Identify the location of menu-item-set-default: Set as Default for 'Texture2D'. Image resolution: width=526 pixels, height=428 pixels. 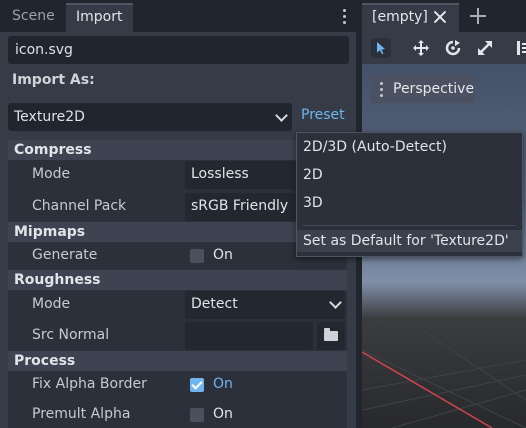
(409, 241).